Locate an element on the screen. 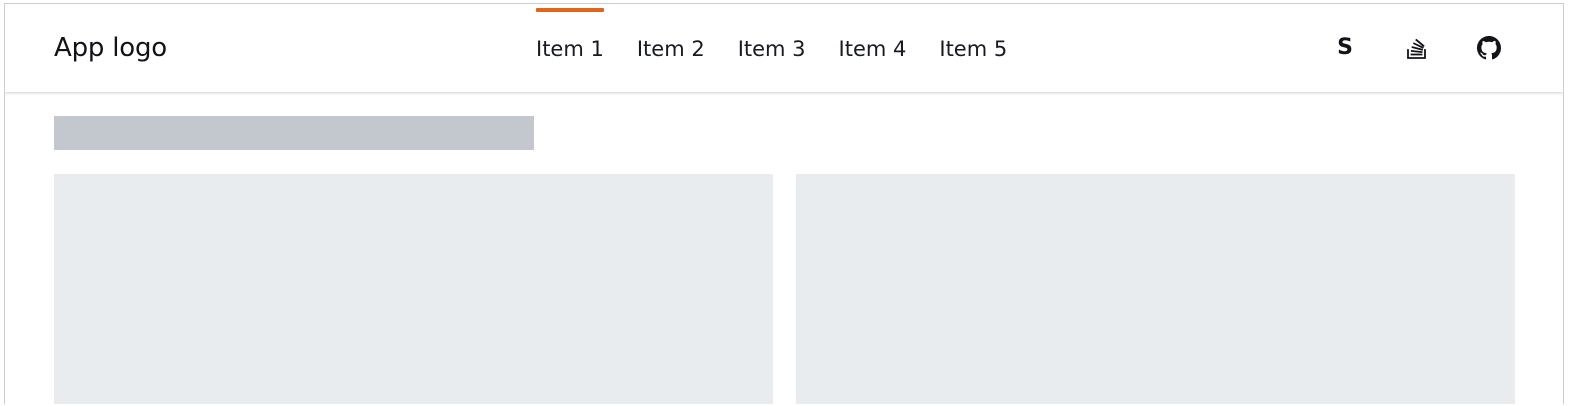 The height and width of the screenshot is (406, 1572). header-icon-group: S is located at coordinates (1417, 48).